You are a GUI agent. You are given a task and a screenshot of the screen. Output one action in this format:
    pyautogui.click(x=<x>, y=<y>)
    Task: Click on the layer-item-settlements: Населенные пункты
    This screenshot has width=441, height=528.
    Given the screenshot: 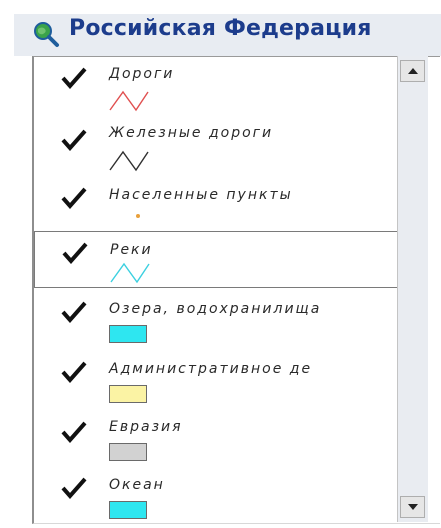 What is the action you would take?
    pyautogui.click(x=219, y=203)
    